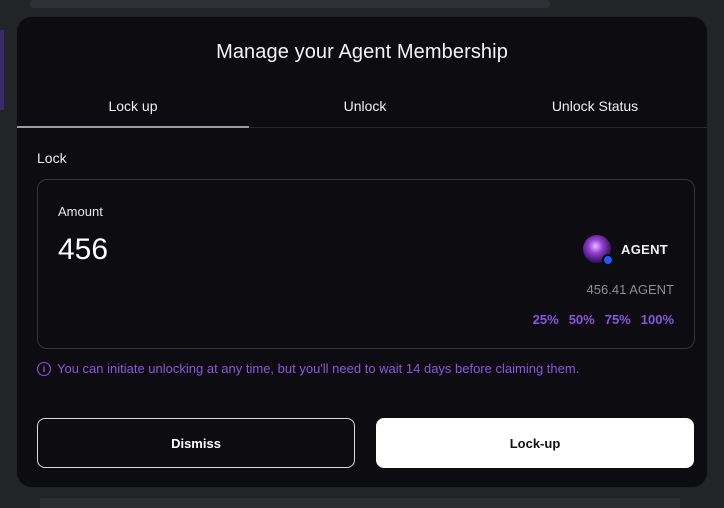 The image size is (724, 508). I want to click on percent-75-button: 75%, so click(618, 319).